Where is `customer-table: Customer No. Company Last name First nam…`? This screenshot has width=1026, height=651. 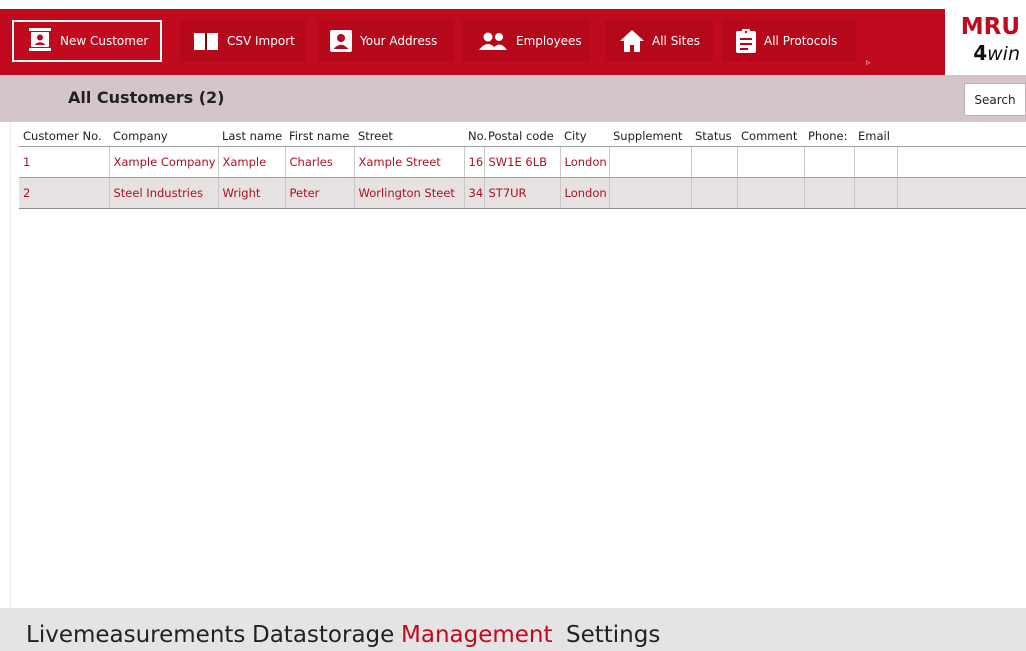
customer-table: Customer No. Company Last name First nam… is located at coordinates (522, 167).